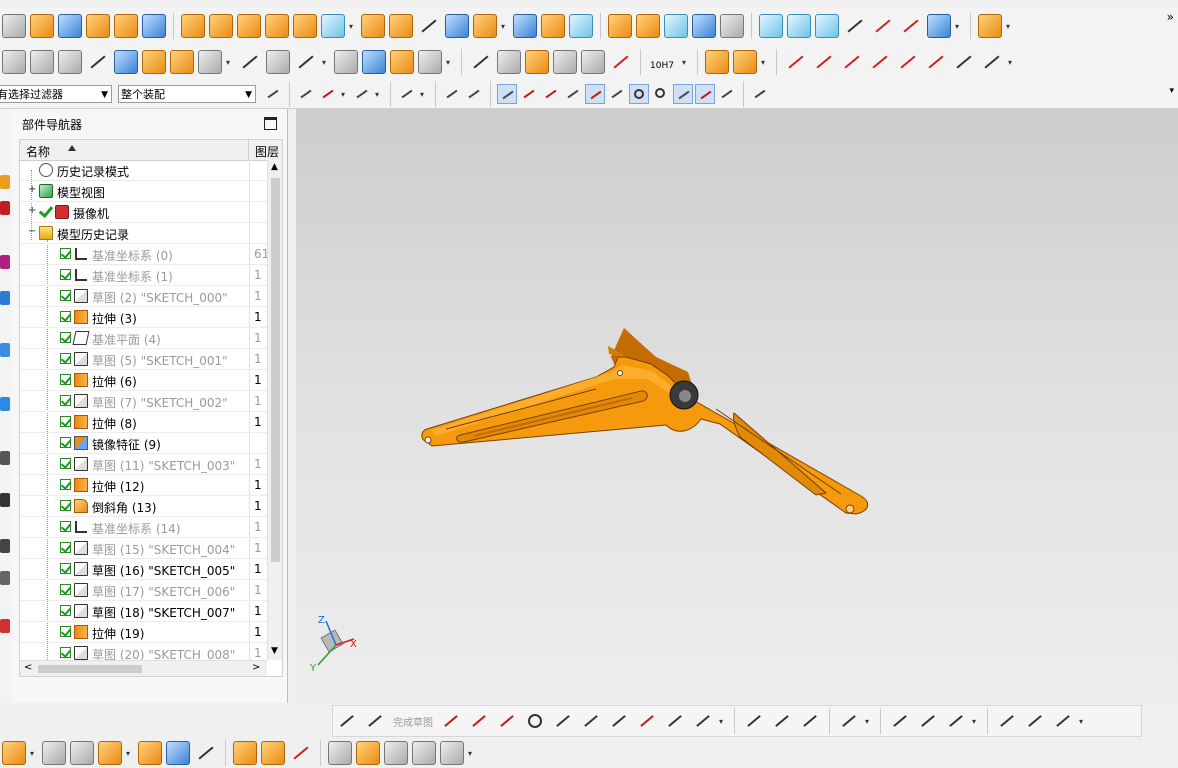  Describe the element at coordinates (154, 26) in the screenshot. I see `revolve-icon` at that location.